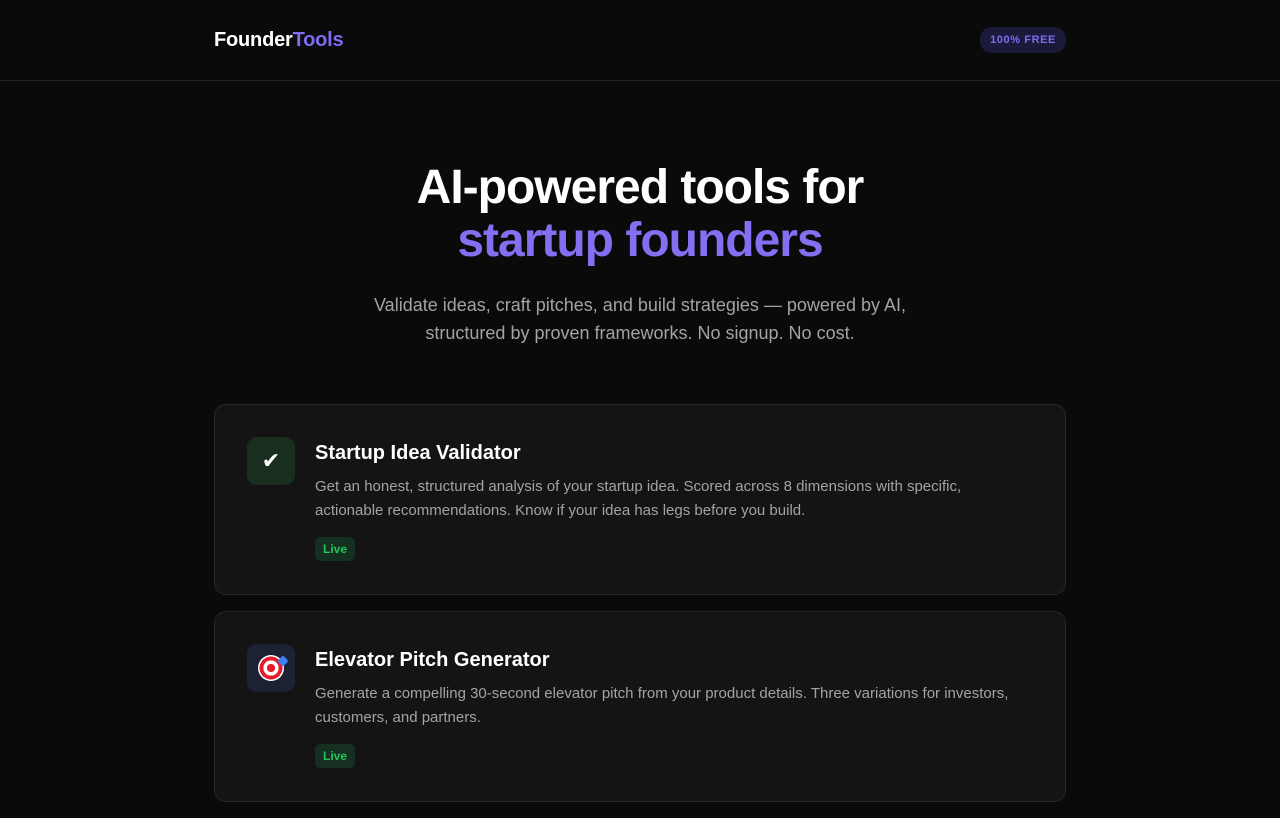  I want to click on navbar-container: FounderTools 100% FREE, so click(640, 40).